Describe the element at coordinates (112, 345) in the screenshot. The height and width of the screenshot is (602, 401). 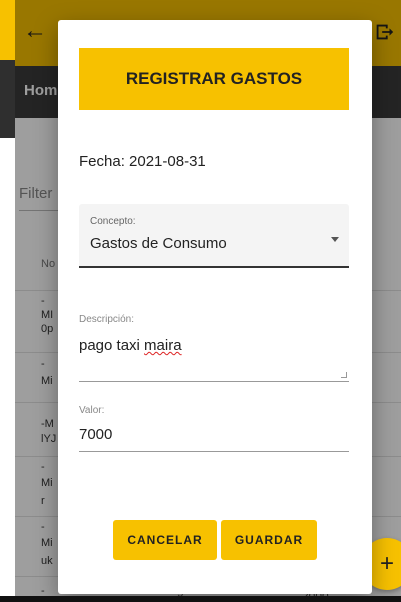
I see `descripcion-value-prefix: pago taxi` at that location.